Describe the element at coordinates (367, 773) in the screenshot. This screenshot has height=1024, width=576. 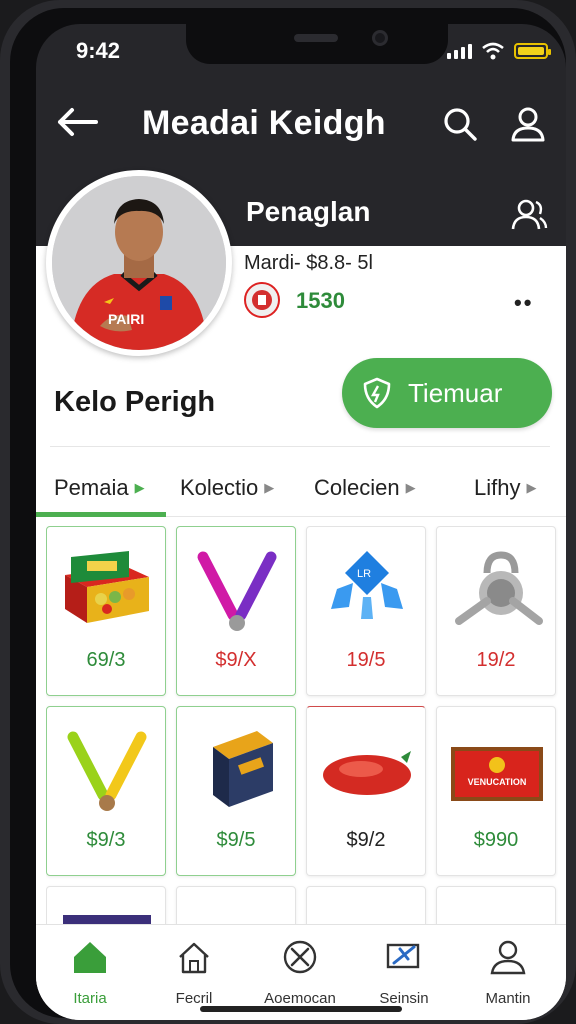
I see `red-stone-image` at that location.